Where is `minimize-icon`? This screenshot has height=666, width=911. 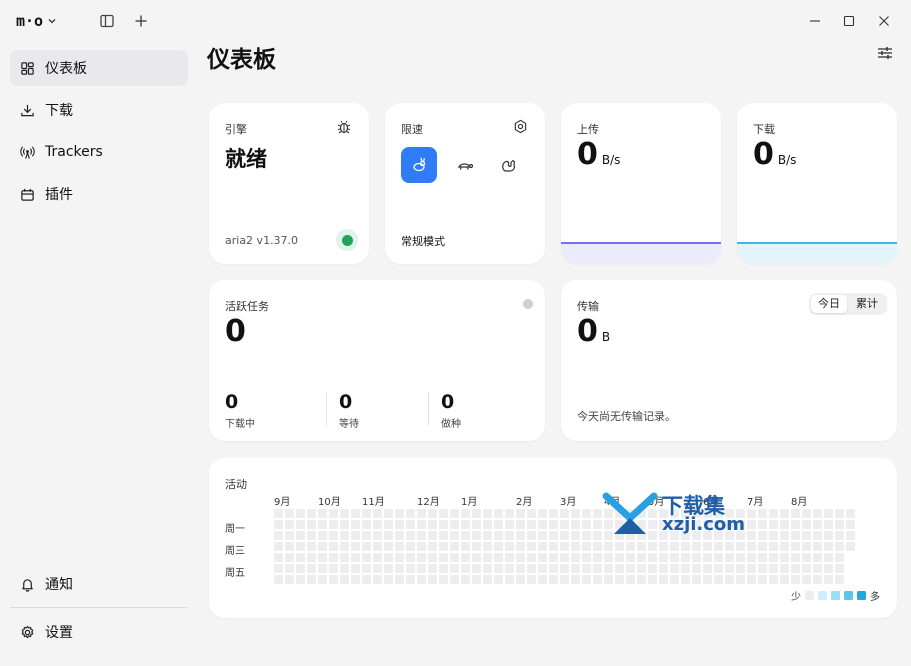
minimize-icon is located at coordinates (815, 21).